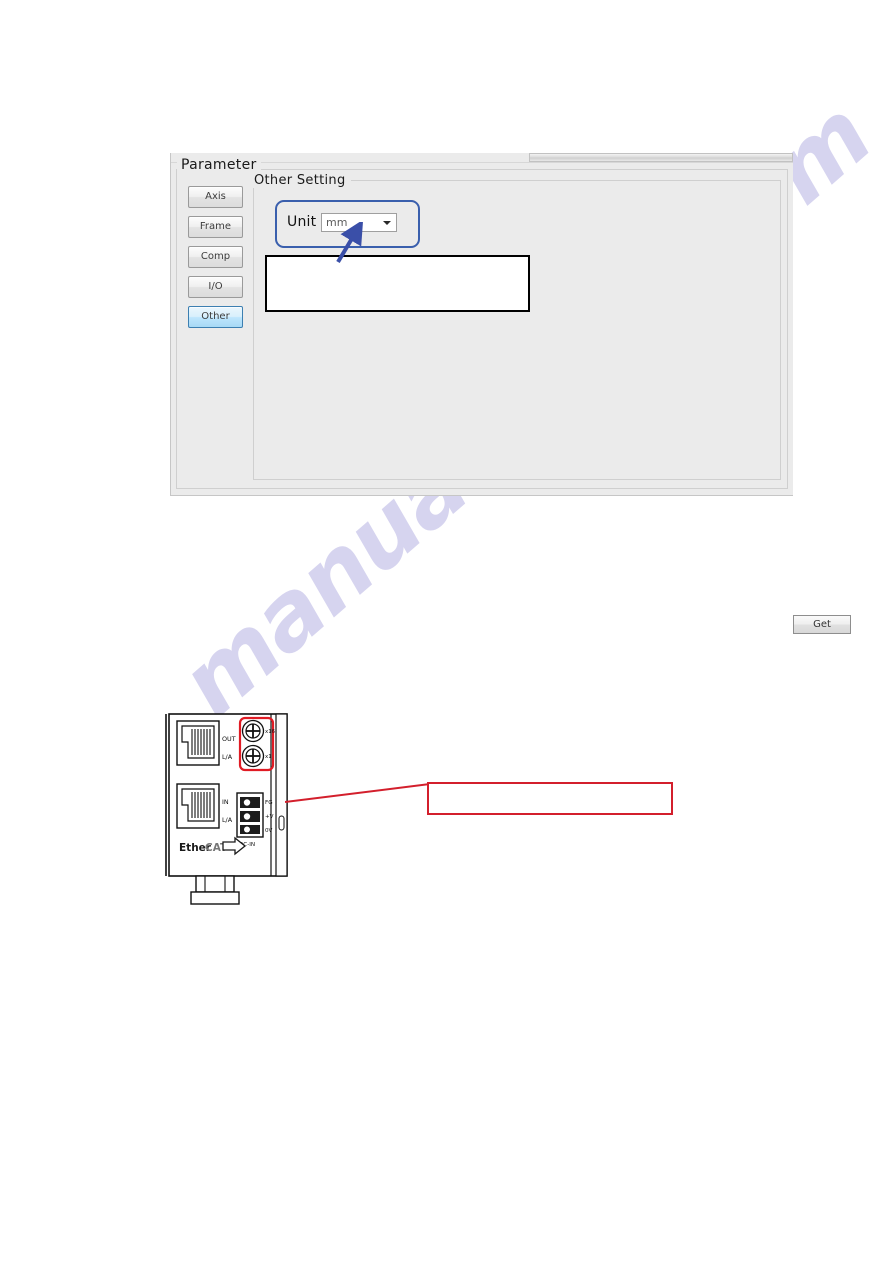  I want to click on groupbox-top-line-right, so click(524, 169).